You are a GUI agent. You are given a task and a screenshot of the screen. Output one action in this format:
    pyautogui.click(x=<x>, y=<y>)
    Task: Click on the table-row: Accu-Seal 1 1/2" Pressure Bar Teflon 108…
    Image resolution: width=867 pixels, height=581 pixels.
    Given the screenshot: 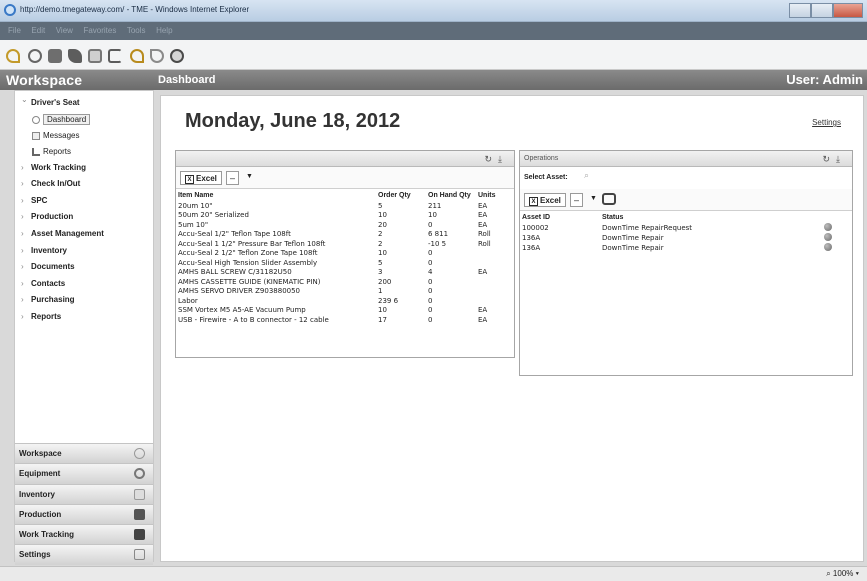 What is the action you would take?
    pyautogui.click(x=345, y=244)
    